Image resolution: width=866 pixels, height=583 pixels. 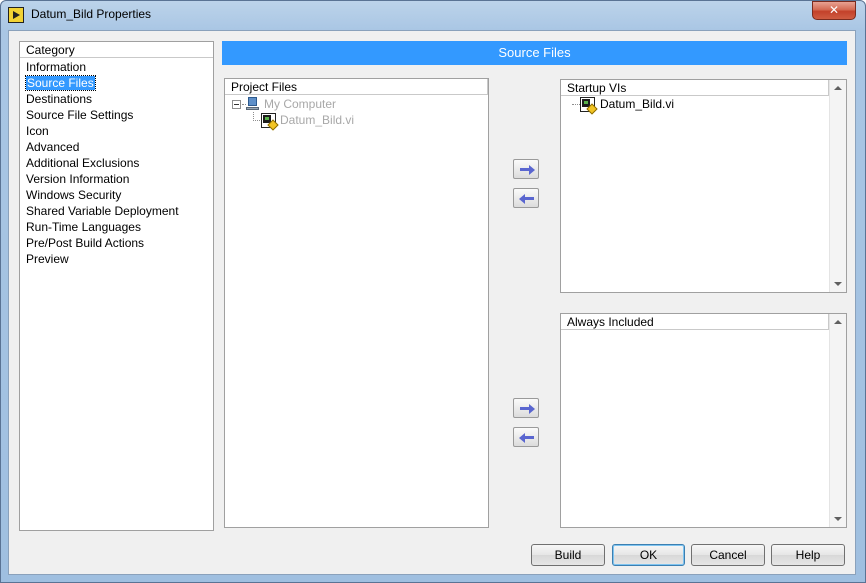 I want to click on section-banner: Source Files, so click(x=534, y=53).